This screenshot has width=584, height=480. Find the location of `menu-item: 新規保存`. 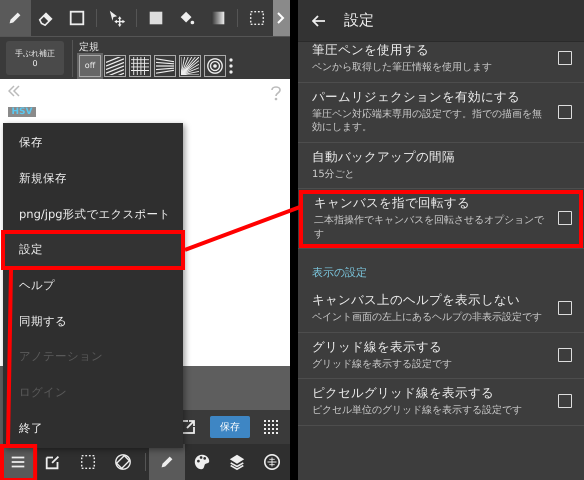

menu-item: 新規保存 is located at coordinates (93, 178).